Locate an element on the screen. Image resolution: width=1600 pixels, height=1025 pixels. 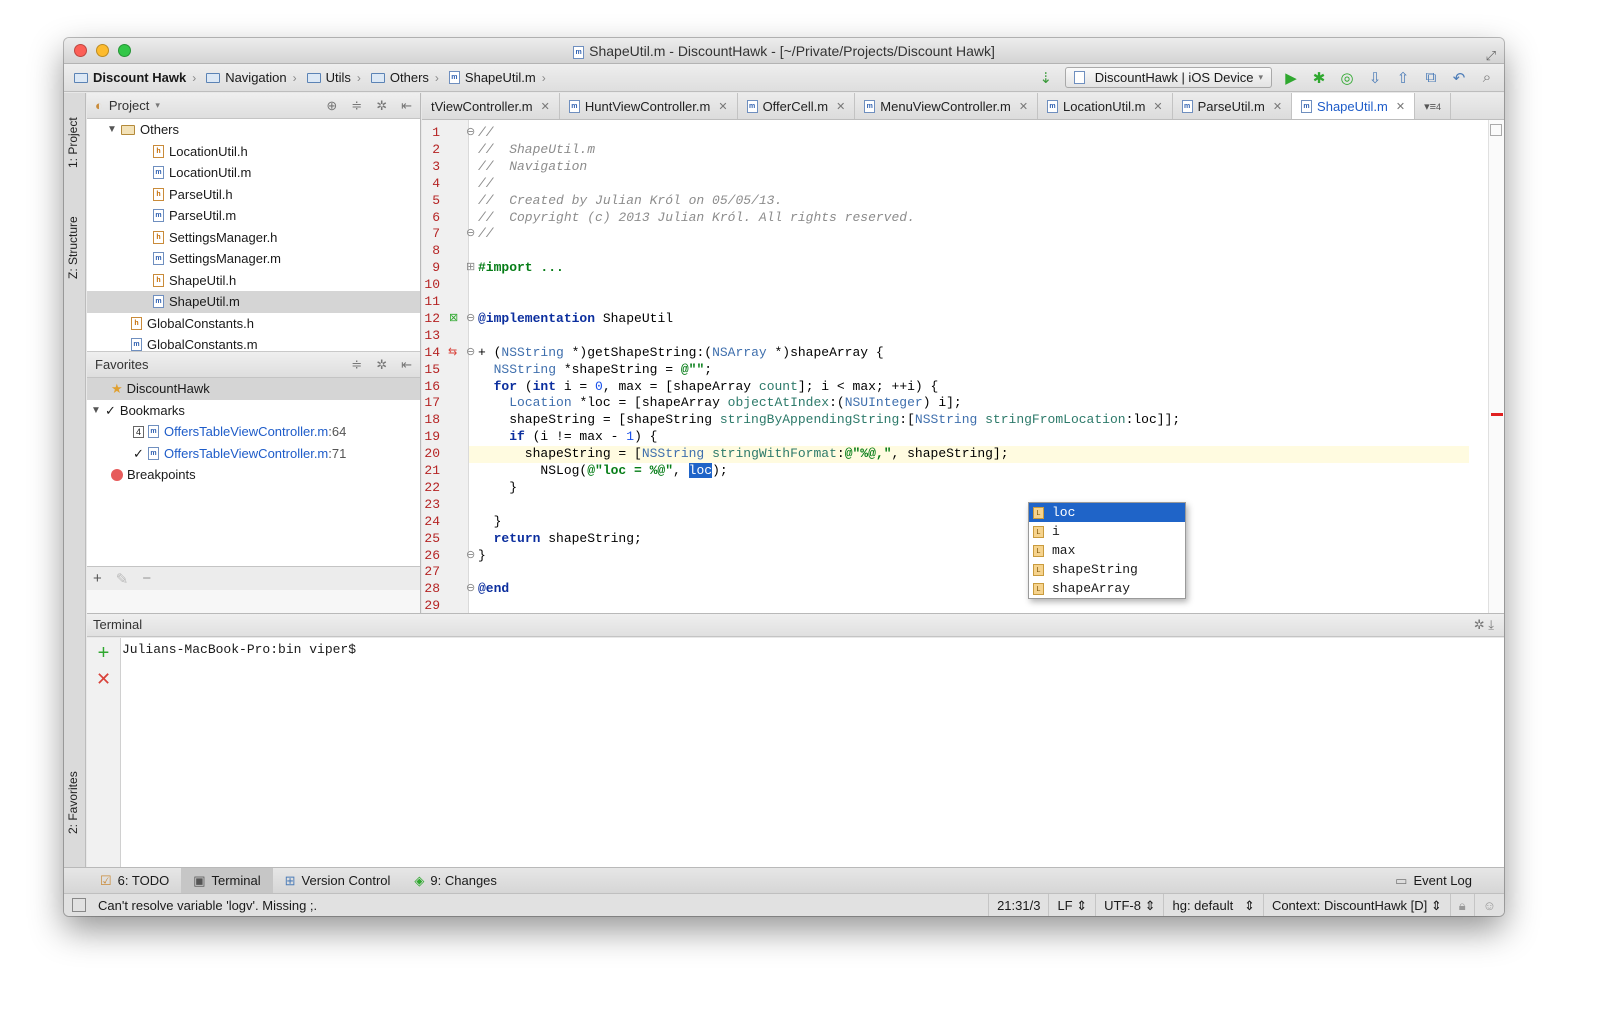
completion-item: LshapeArray is located at coordinates (1107, 588).